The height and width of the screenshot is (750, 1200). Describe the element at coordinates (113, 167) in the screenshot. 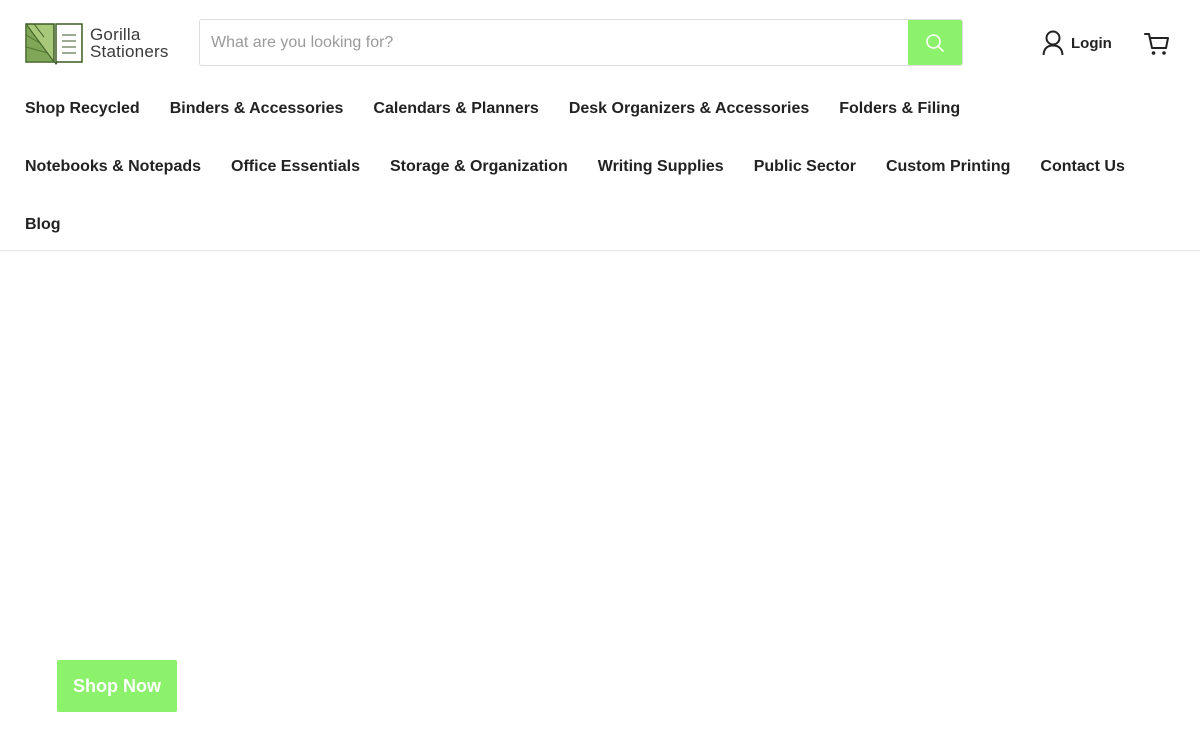

I see `nav-item-notebooks-notepads: Notebooks & Notepads` at that location.